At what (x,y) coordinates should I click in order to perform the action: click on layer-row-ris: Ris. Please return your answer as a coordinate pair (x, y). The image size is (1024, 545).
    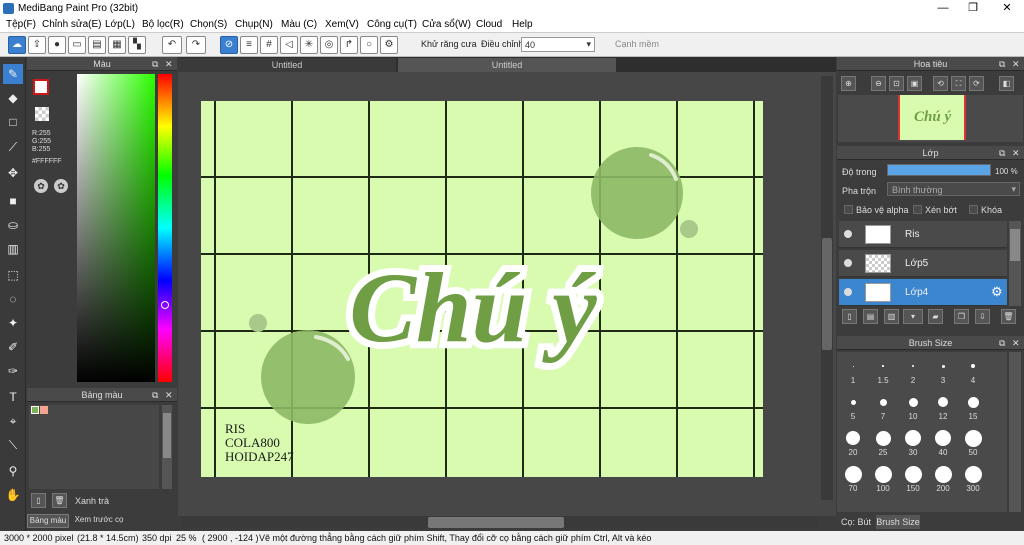
    Looking at the image, I should click on (923, 234).